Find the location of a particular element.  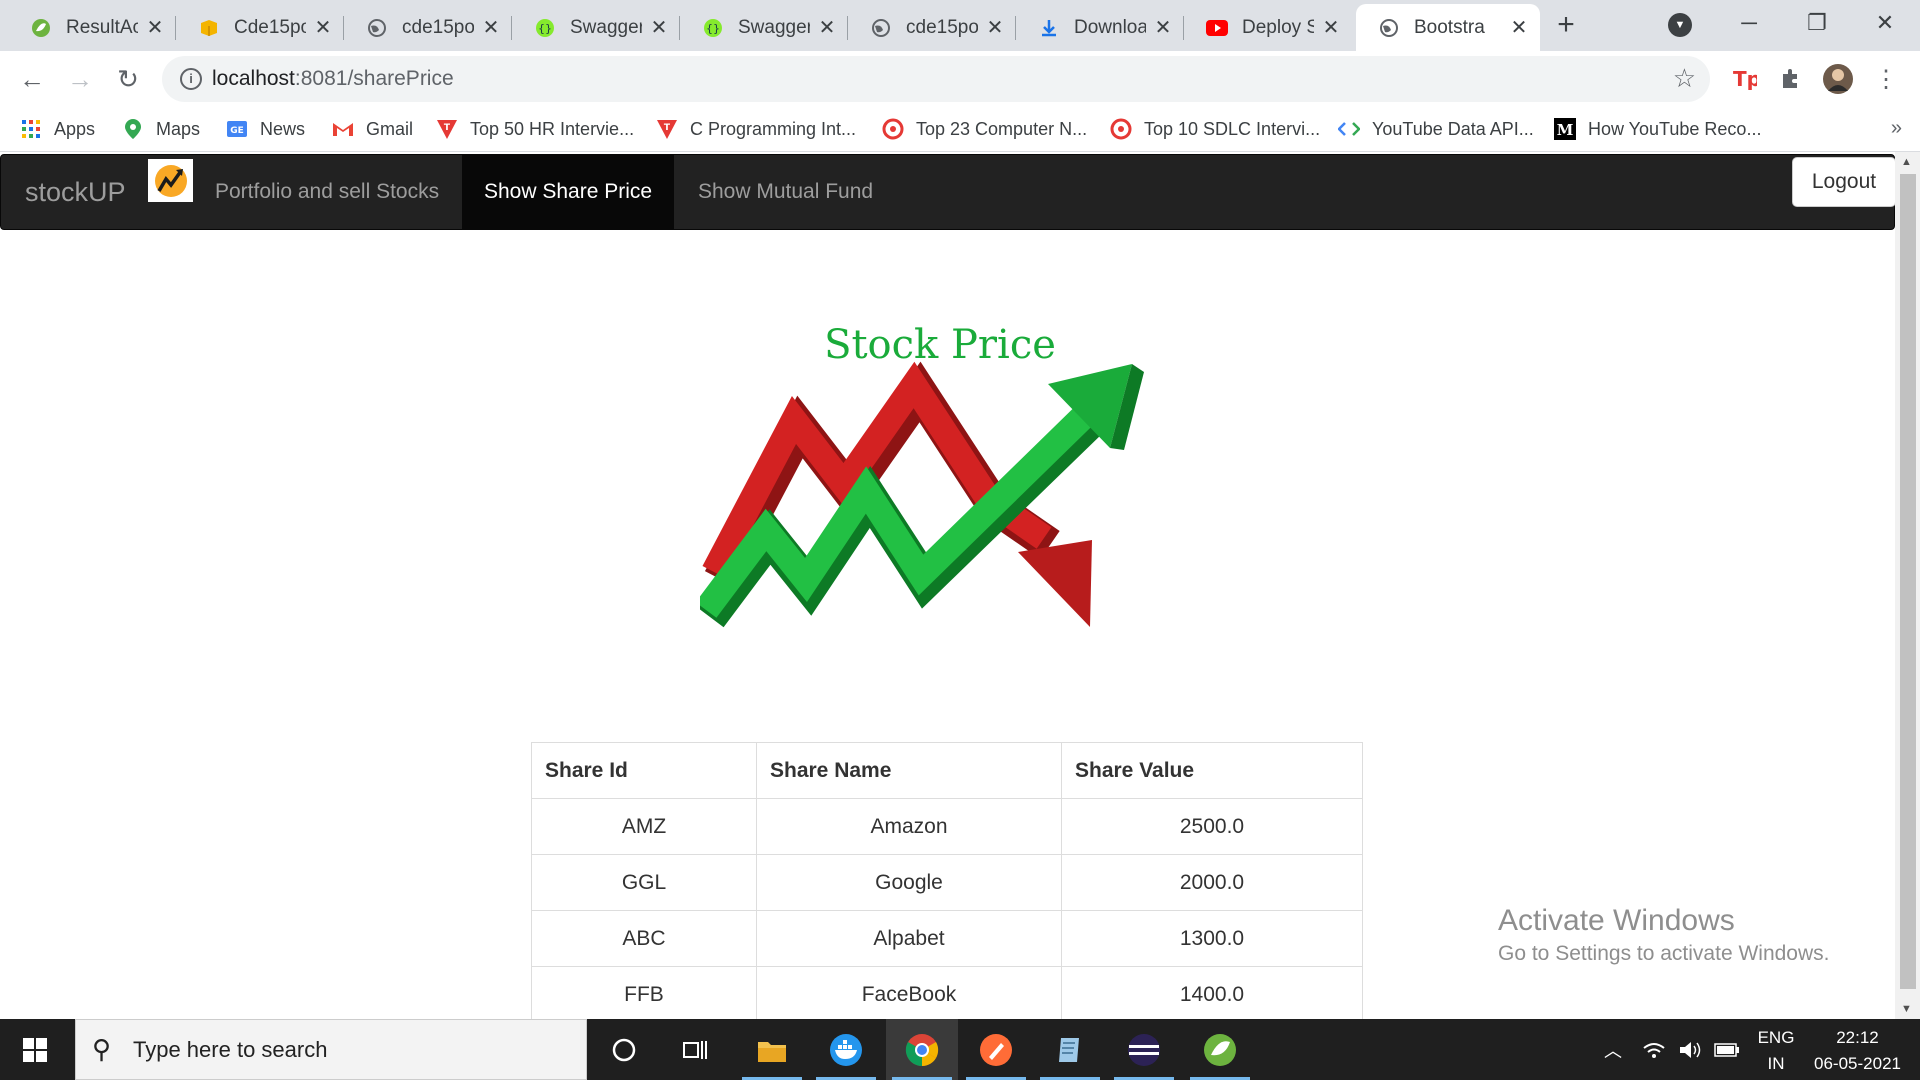

share-id-cell: GGL is located at coordinates (644, 882).